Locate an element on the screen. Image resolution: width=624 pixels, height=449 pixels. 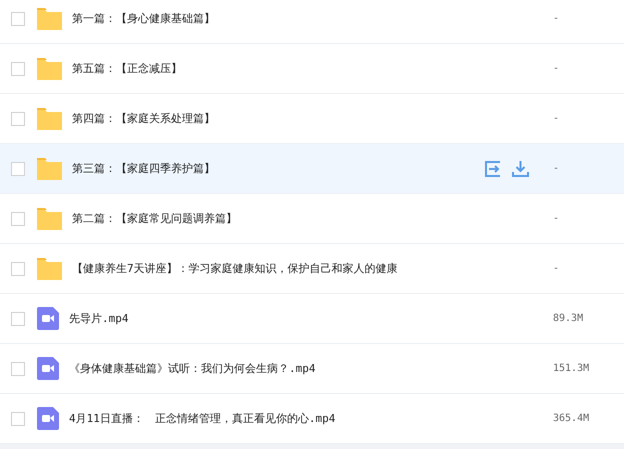
download-icon is located at coordinates (520, 168).